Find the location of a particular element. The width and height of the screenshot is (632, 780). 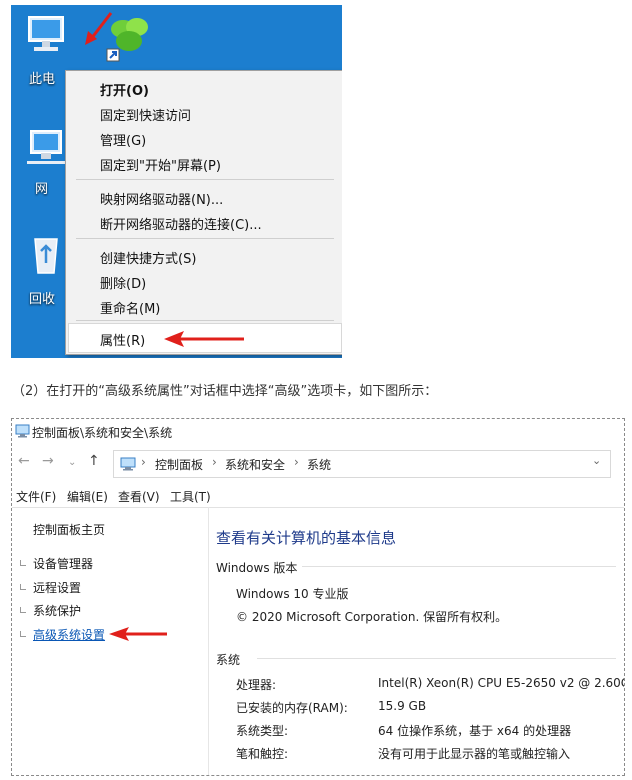

menu-item-rename: 重命名(M) is located at coordinates (130, 307).